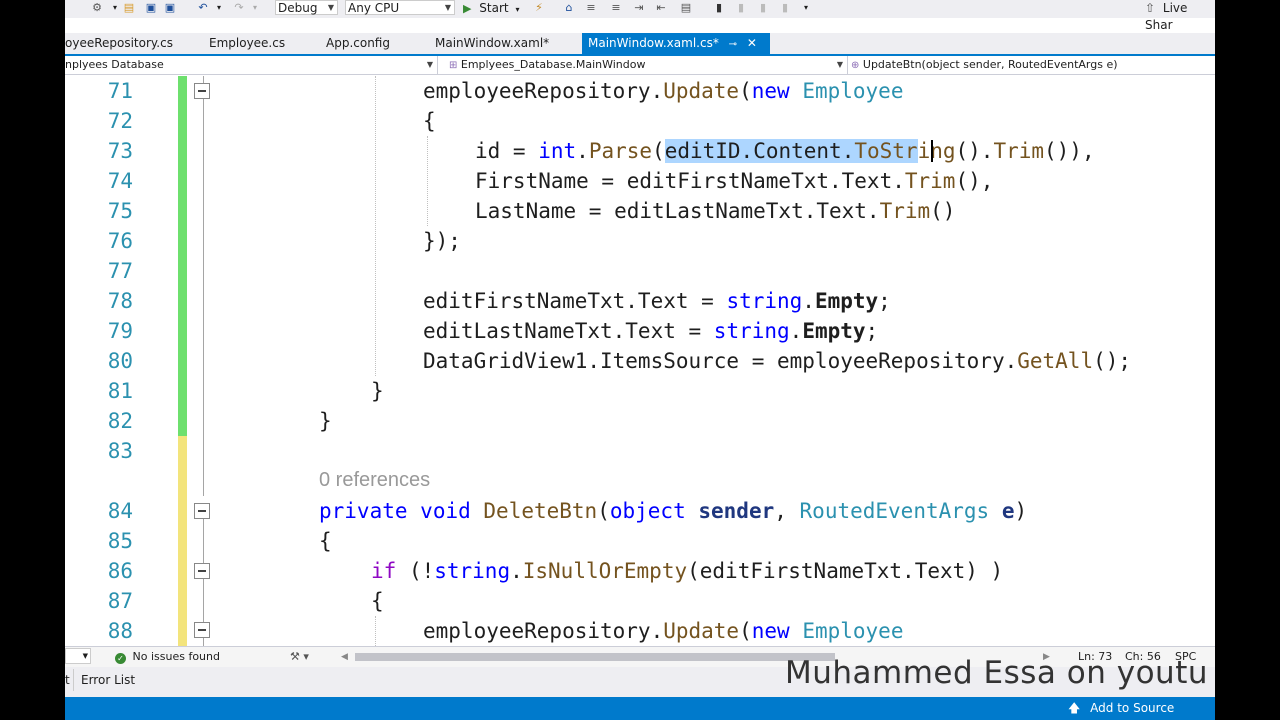 The image size is (1280, 720). I want to click on line-number: 77, so click(120, 271).